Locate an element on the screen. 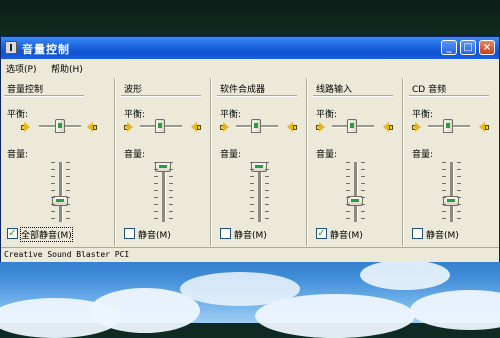 The image size is (500, 338). channel-title: CD 音频 is located at coordinates (429, 90).